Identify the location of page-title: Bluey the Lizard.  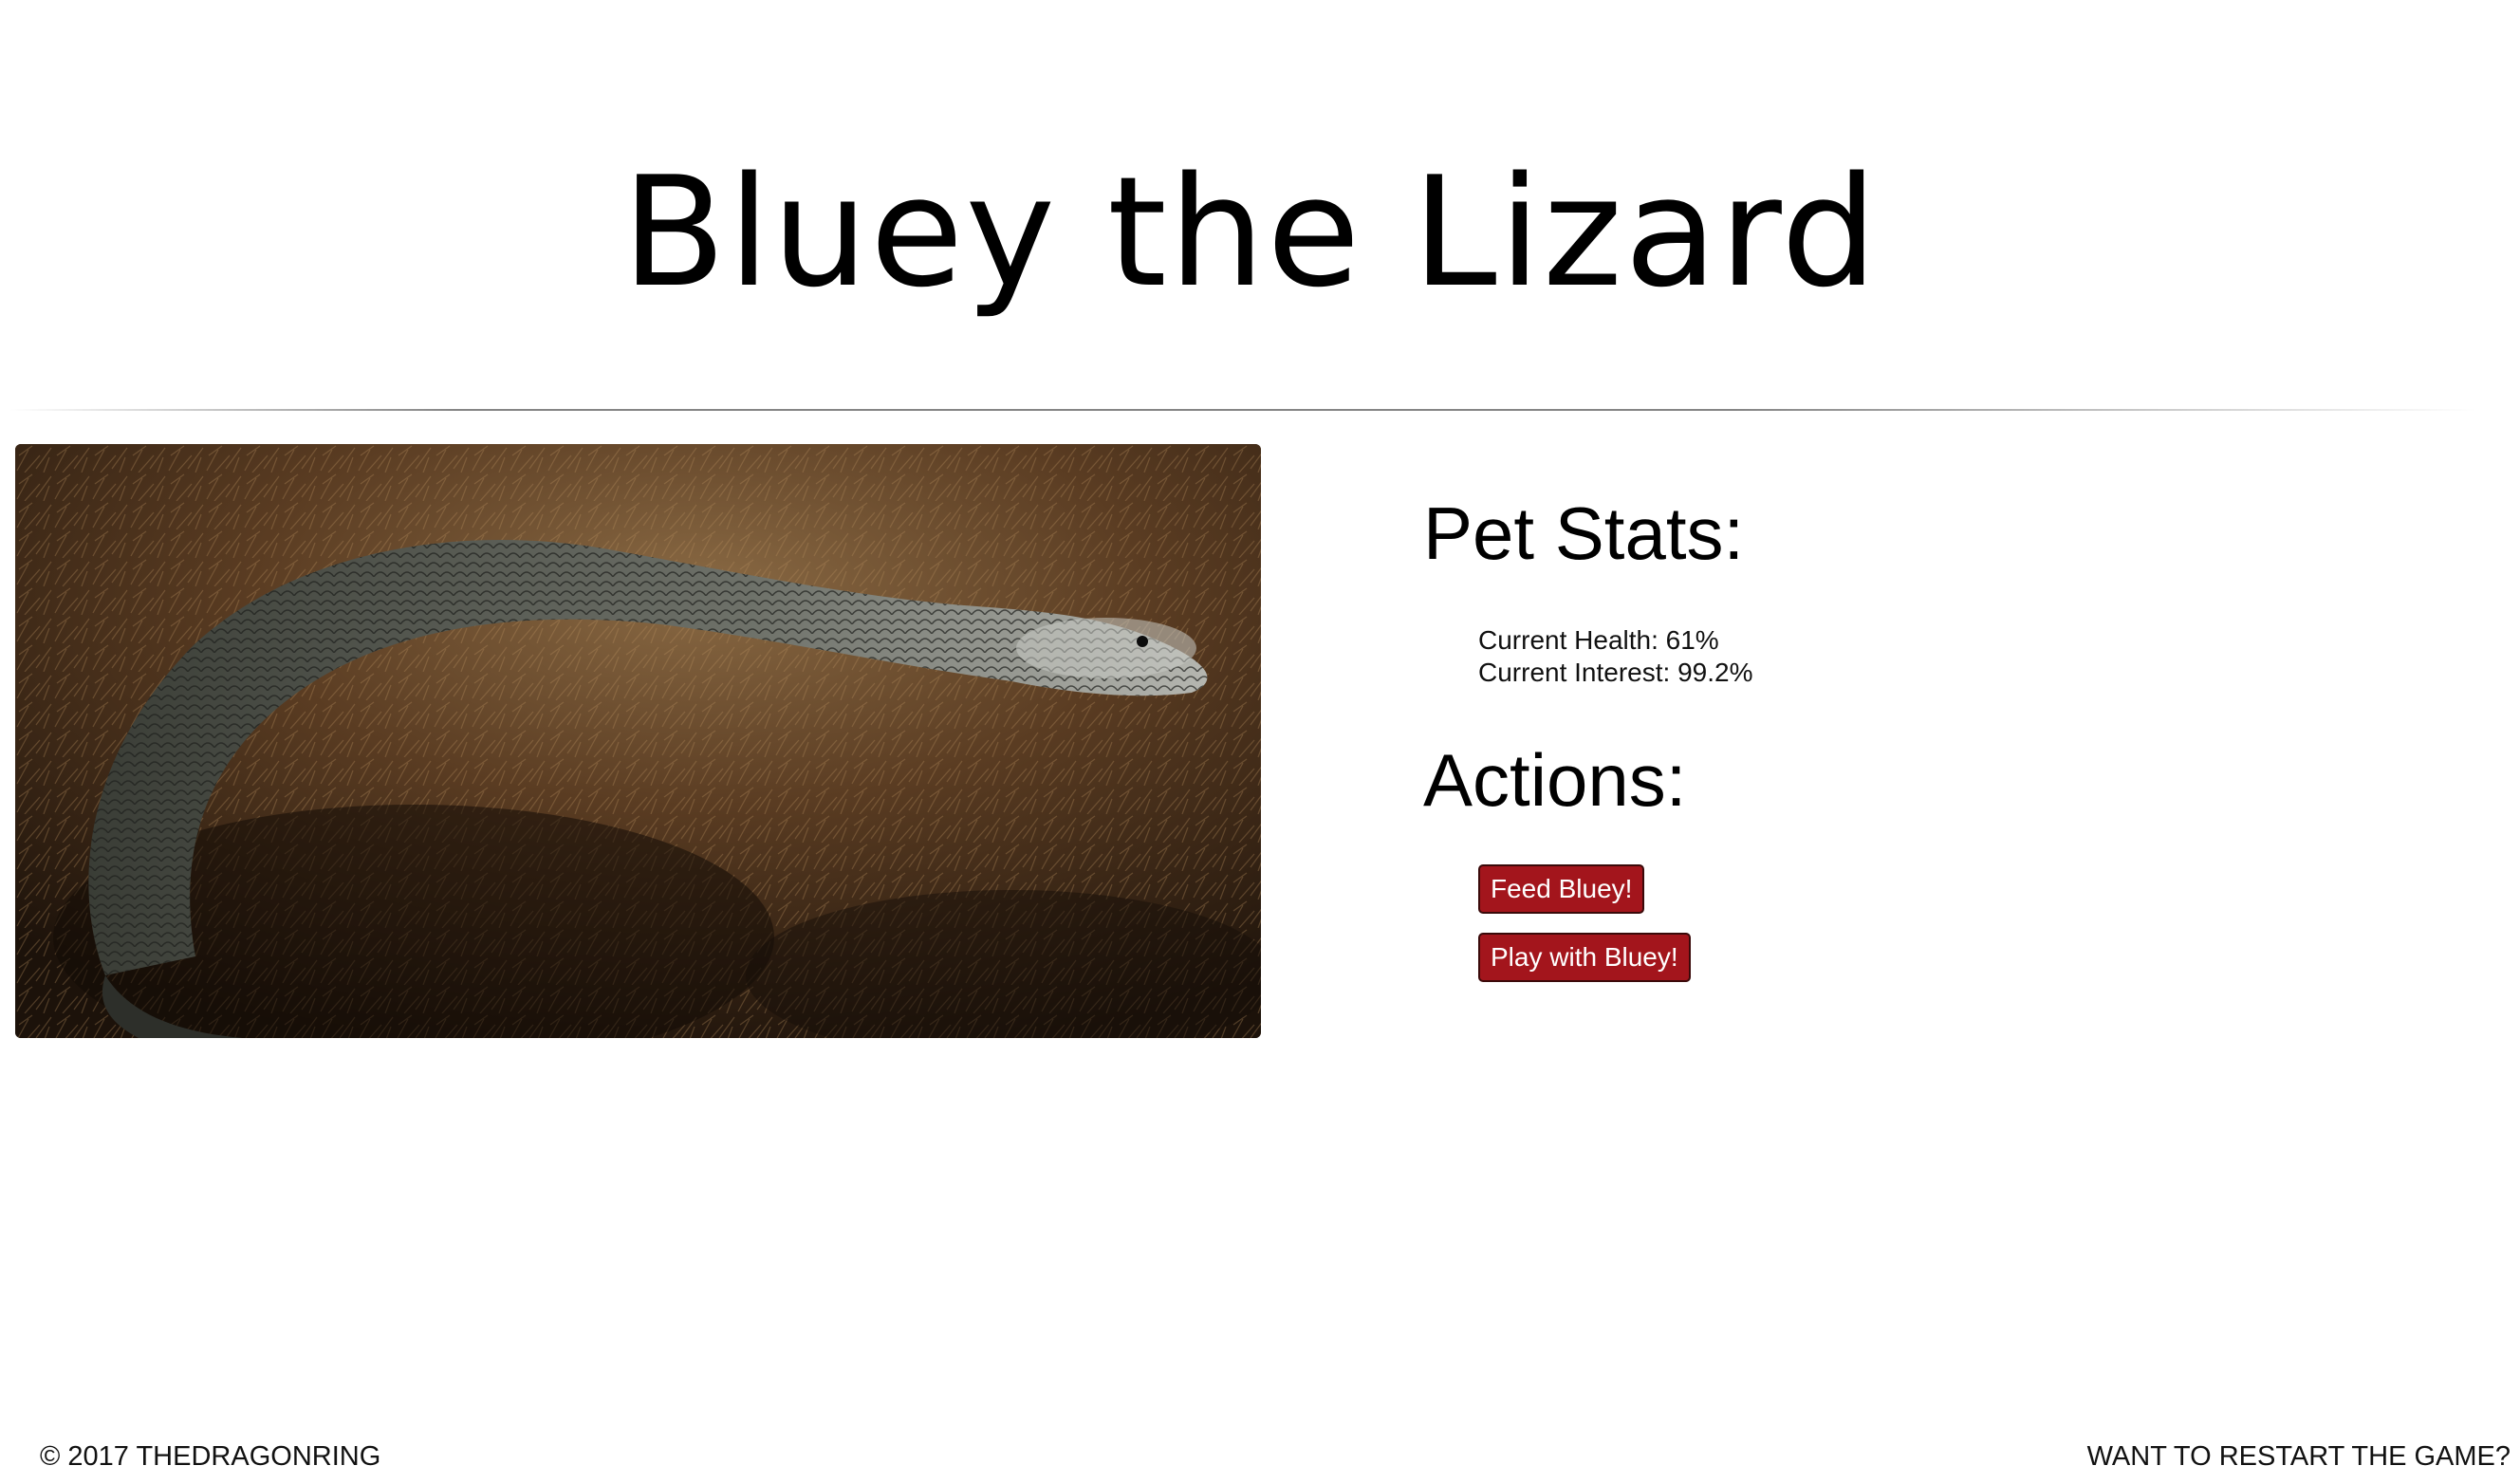
(1250, 232).